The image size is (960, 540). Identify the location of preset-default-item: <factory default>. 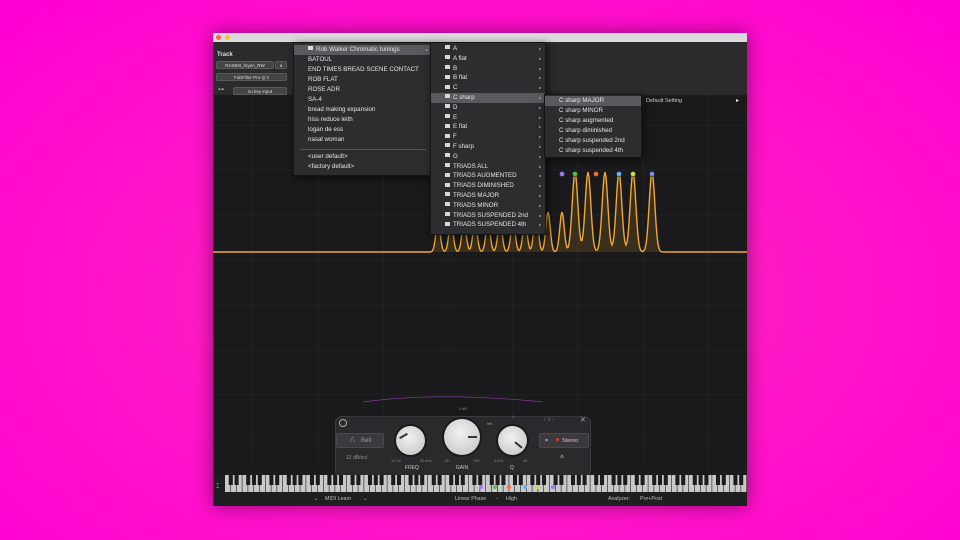
(363, 167).